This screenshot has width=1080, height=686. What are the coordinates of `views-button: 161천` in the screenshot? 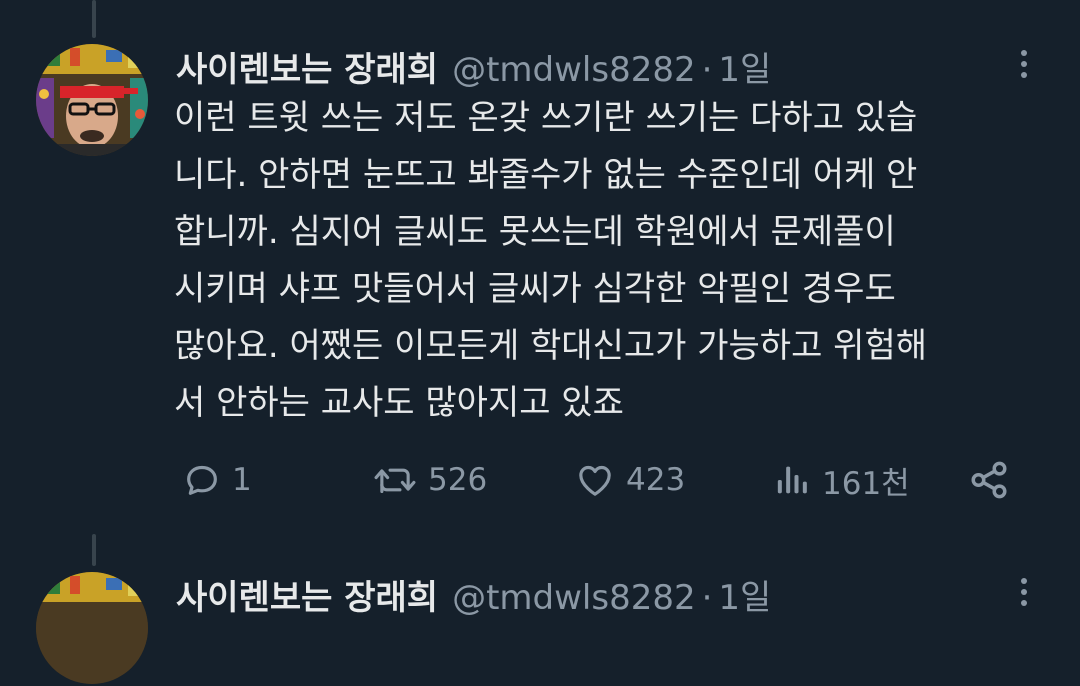 It's located at (841, 480).